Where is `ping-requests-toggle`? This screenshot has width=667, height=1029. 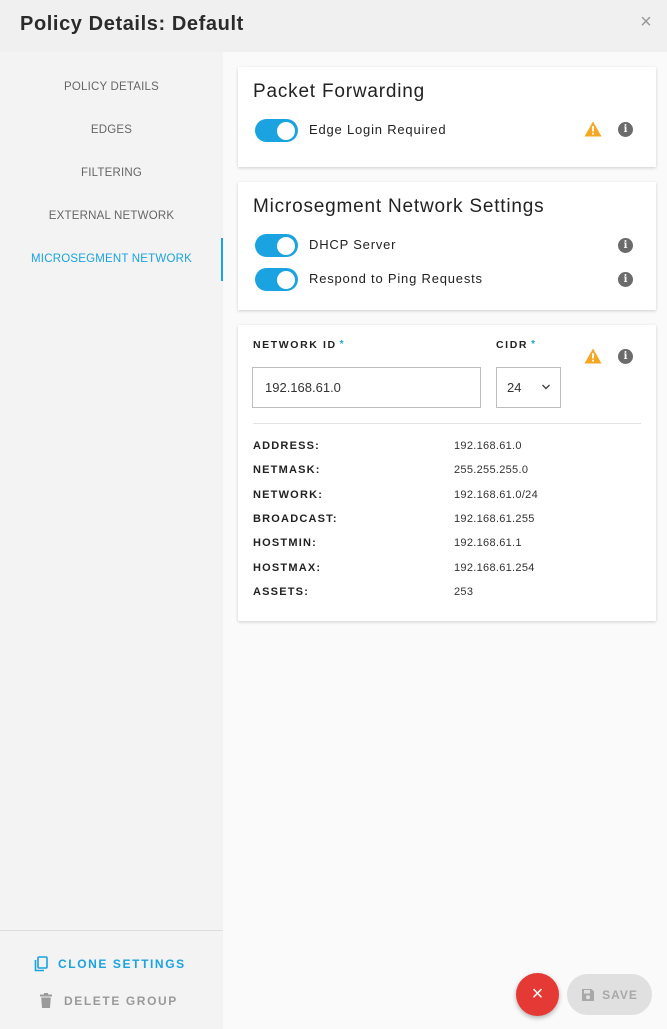
ping-requests-toggle is located at coordinates (276, 279).